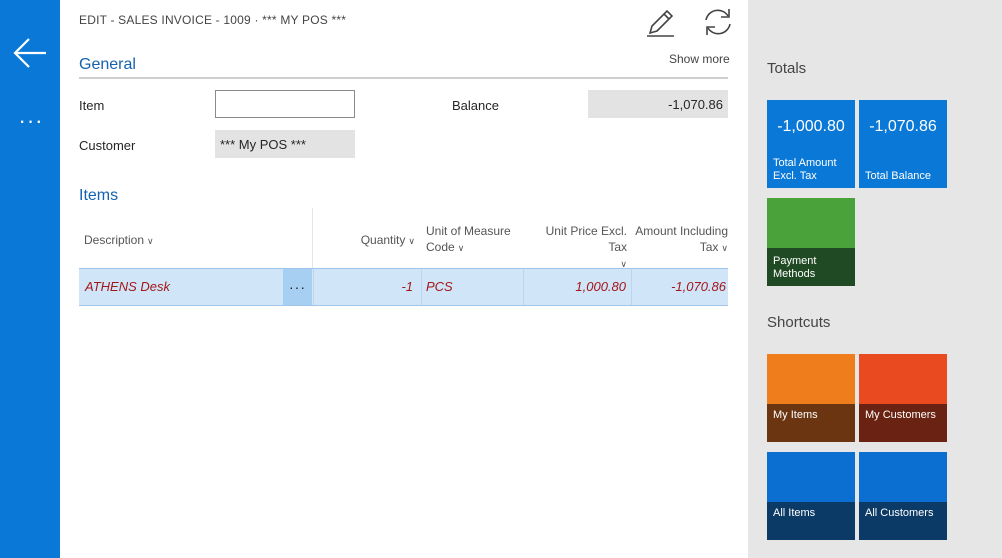 The width and height of the screenshot is (1002, 558). Describe the element at coordinates (903, 126) in the screenshot. I see `tile-value: -1,070.86` at that location.